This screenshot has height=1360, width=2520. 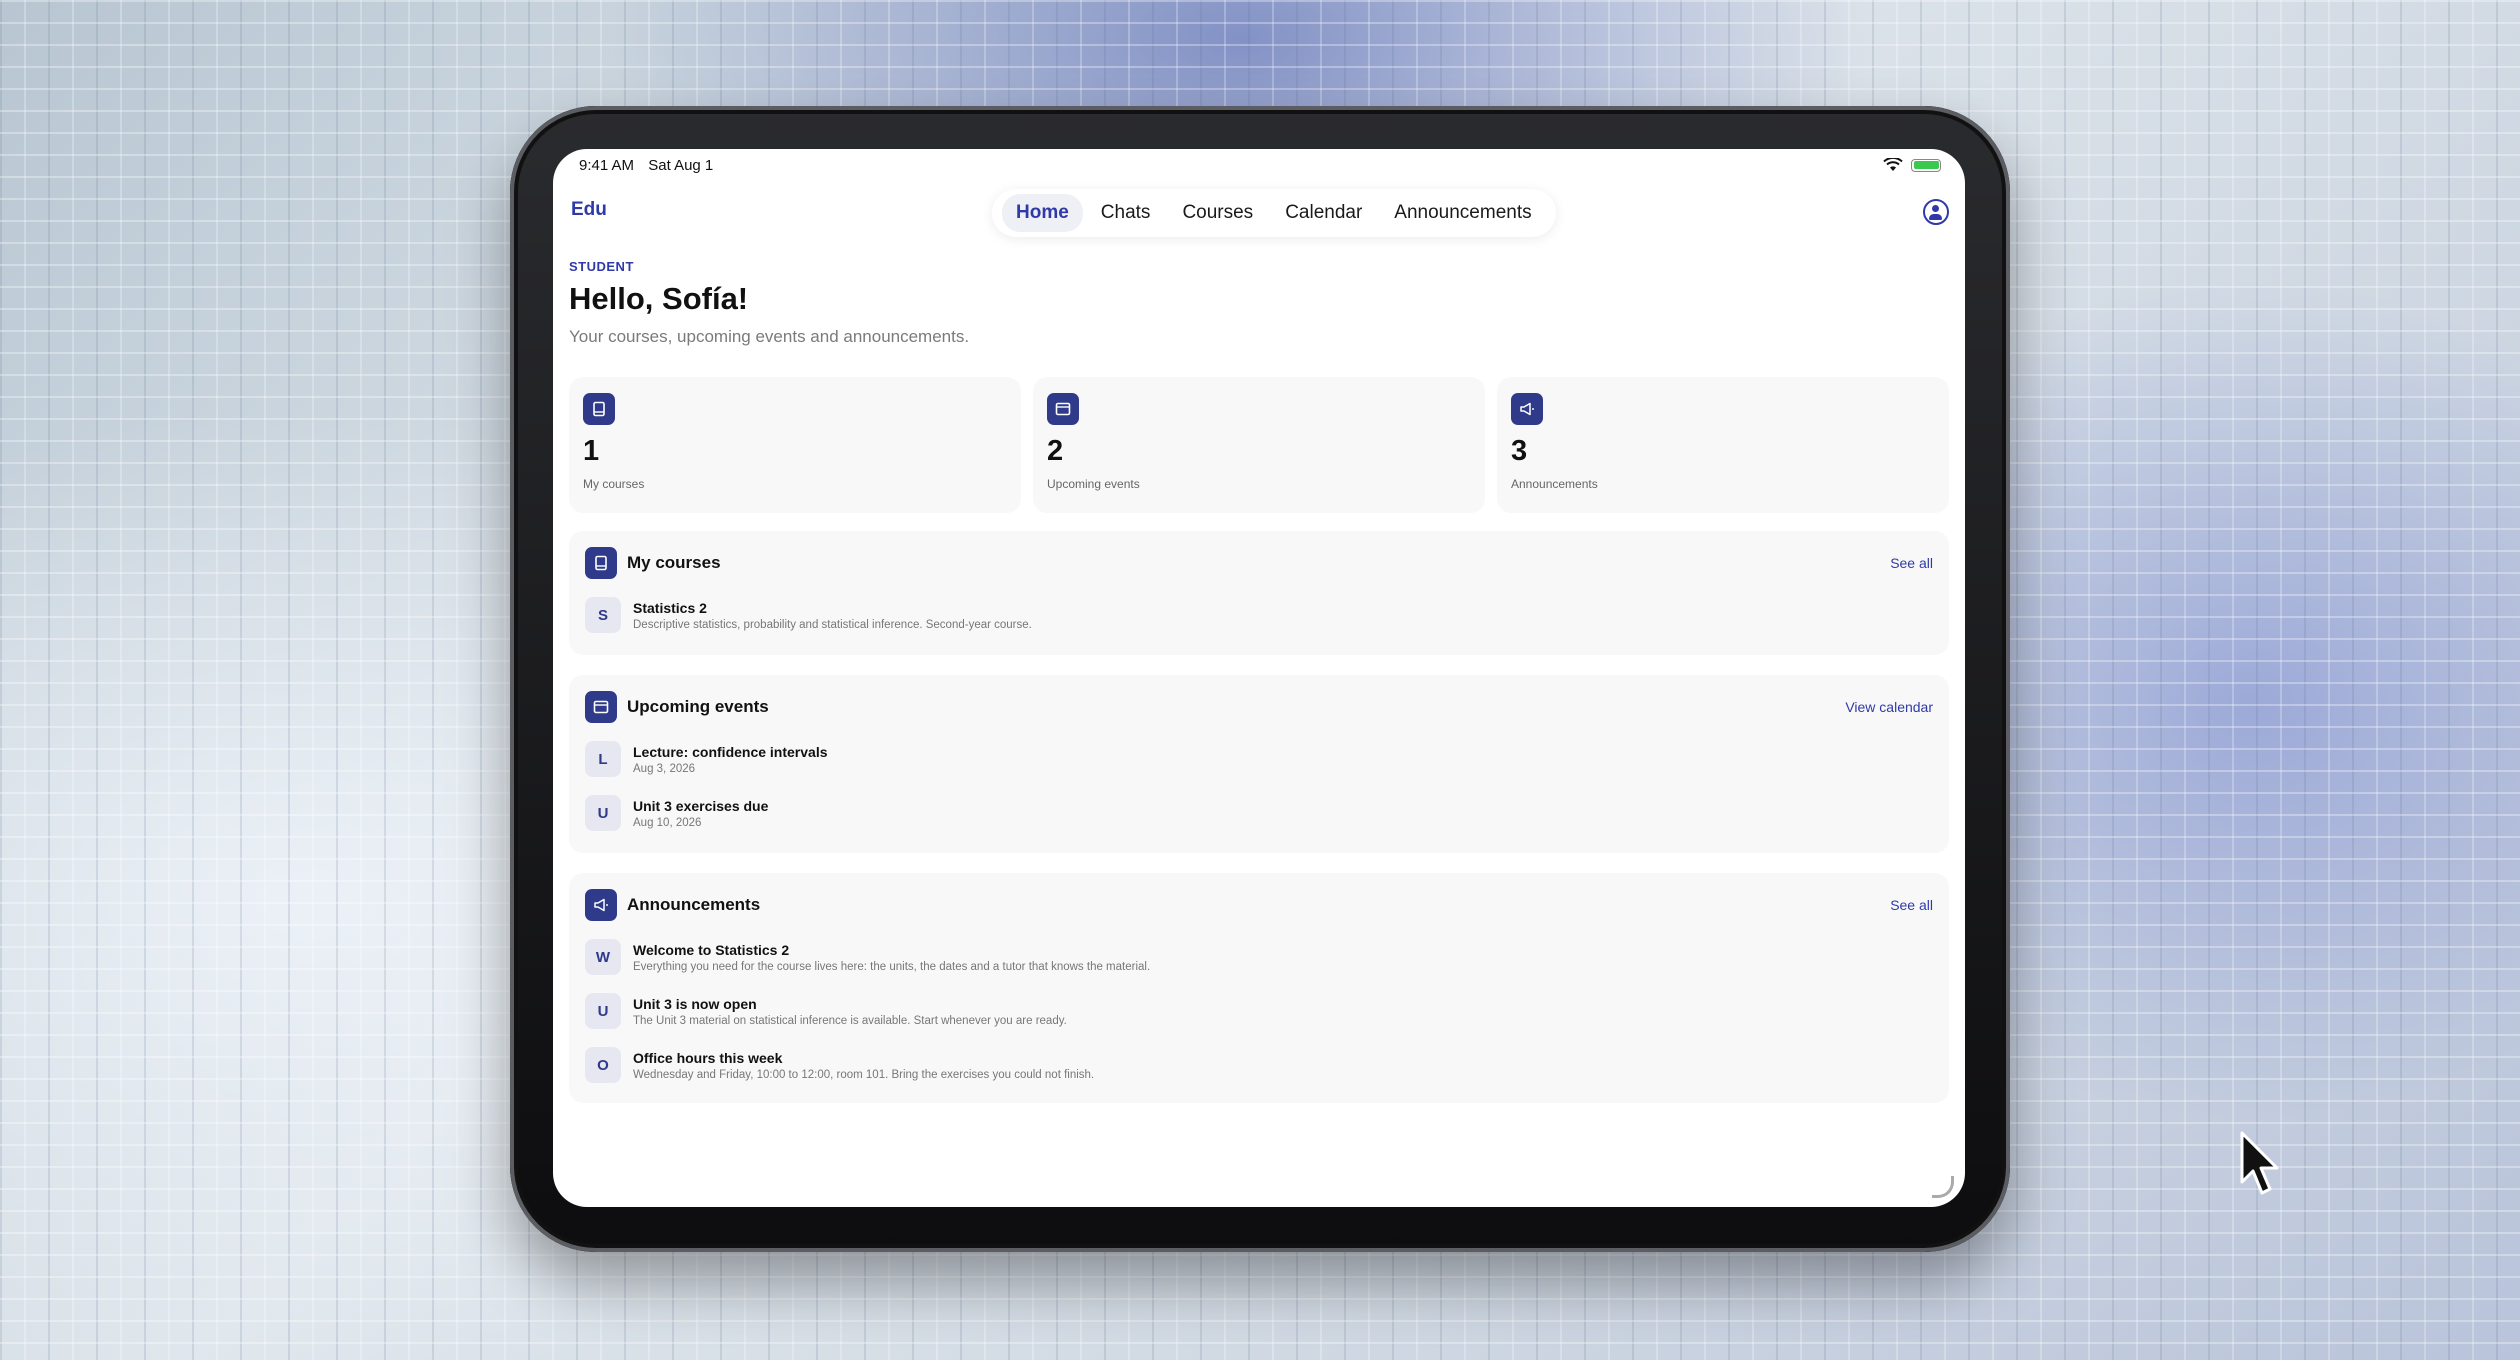 What do you see at coordinates (603, 615) in the screenshot?
I see `avatar: S` at bounding box center [603, 615].